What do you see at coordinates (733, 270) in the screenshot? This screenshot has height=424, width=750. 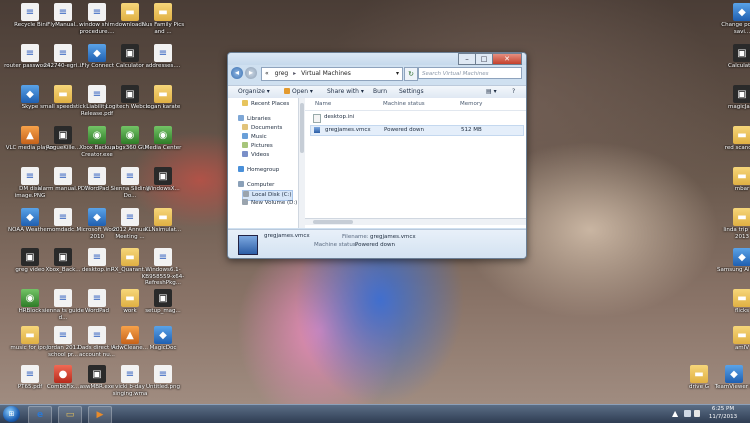 I see `desktop-icon: ◆Samsung AllShare` at bounding box center [733, 270].